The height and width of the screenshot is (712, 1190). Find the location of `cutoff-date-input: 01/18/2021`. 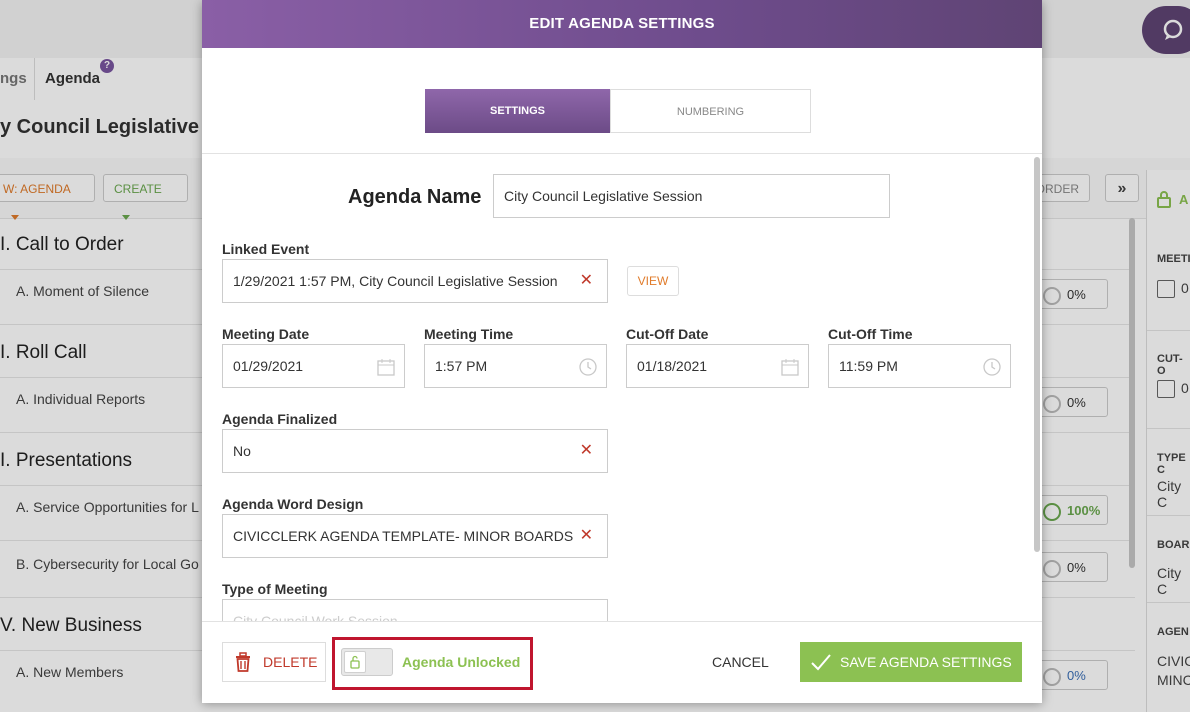

cutoff-date-input: 01/18/2021 is located at coordinates (717, 366).